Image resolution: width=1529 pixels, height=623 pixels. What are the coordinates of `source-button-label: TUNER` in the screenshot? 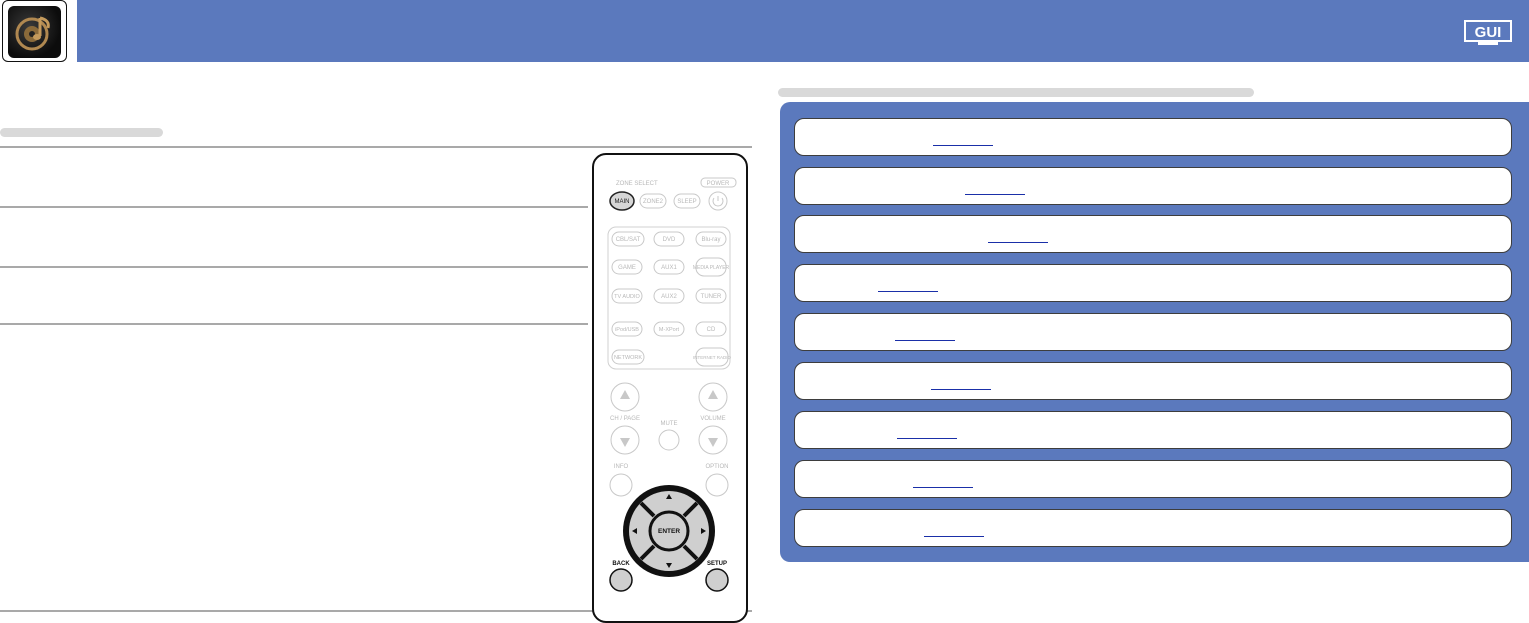 It's located at (711, 297).